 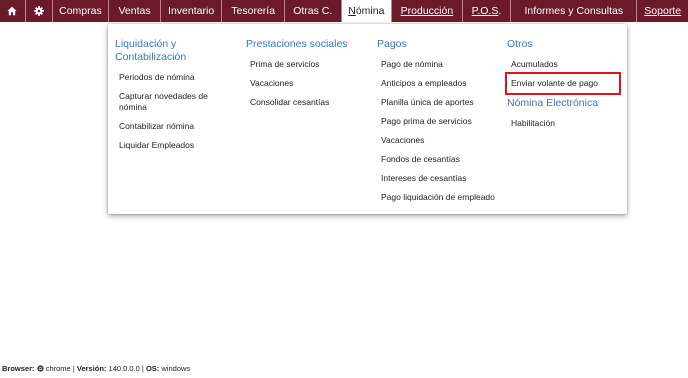 What do you see at coordinates (151, 50) in the screenshot?
I see `column-title: Liquidación y Contabilización` at bounding box center [151, 50].